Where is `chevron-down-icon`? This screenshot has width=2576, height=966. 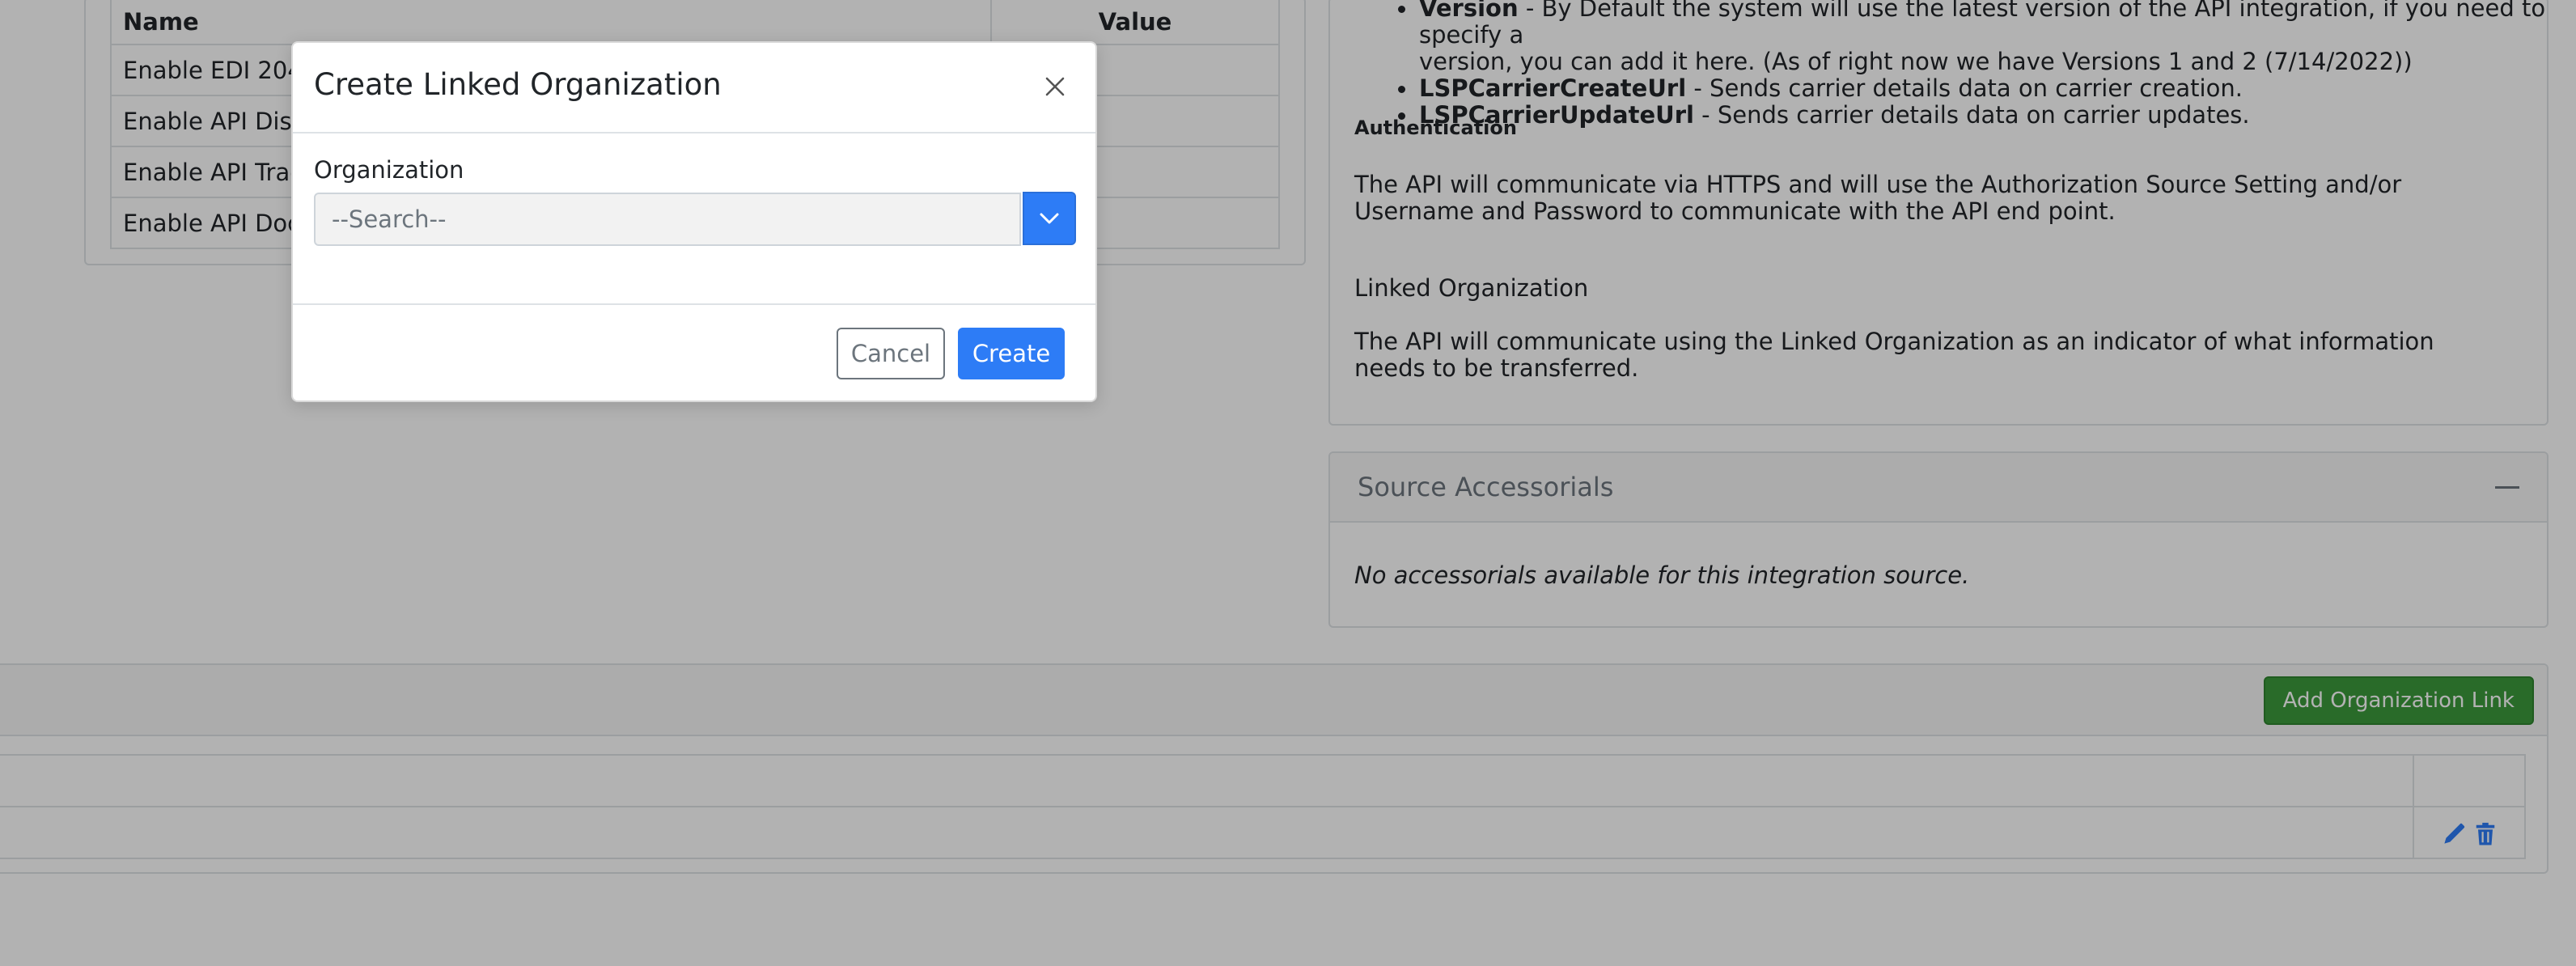
chevron-down-icon is located at coordinates (1049, 218).